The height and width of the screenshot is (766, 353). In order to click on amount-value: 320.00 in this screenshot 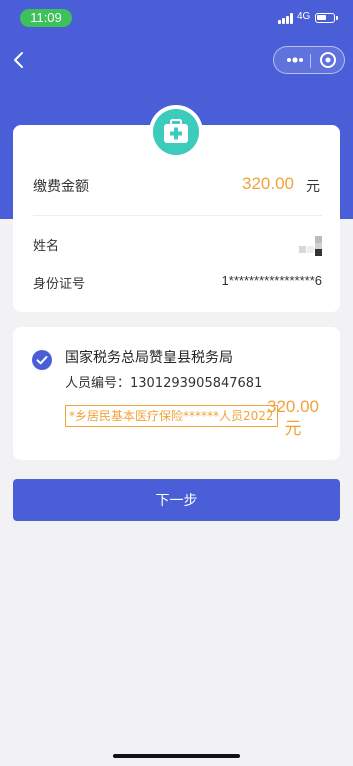, I will do `click(268, 183)`.